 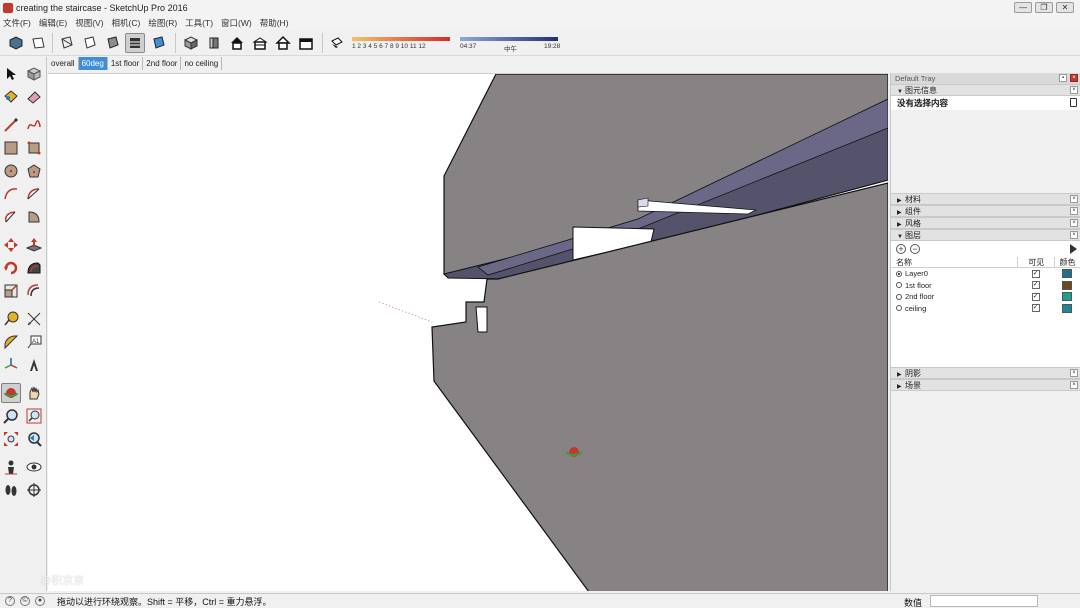 What do you see at coordinates (1067, 262) in the screenshot?
I see `col-color: 颜色` at bounding box center [1067, 262].